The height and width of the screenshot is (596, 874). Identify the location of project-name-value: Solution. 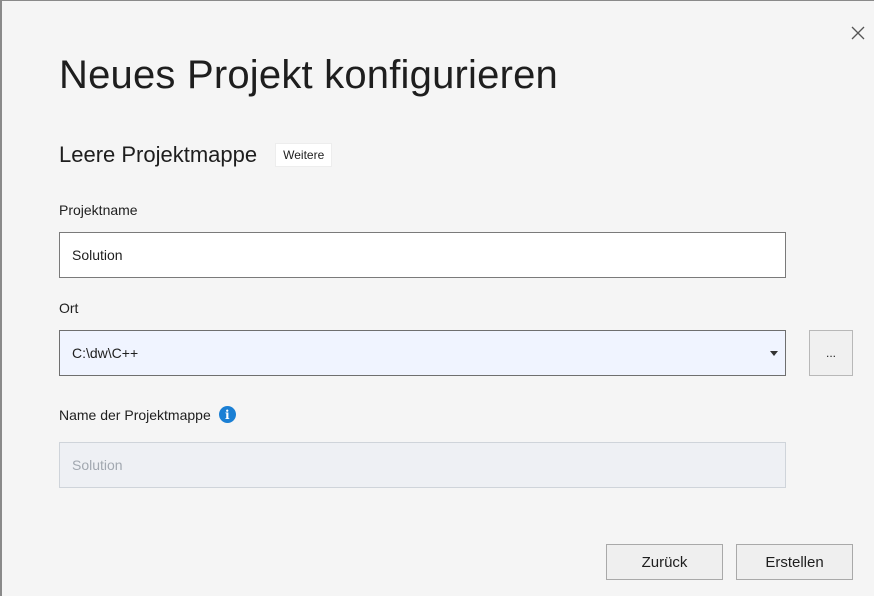
(97, 255).